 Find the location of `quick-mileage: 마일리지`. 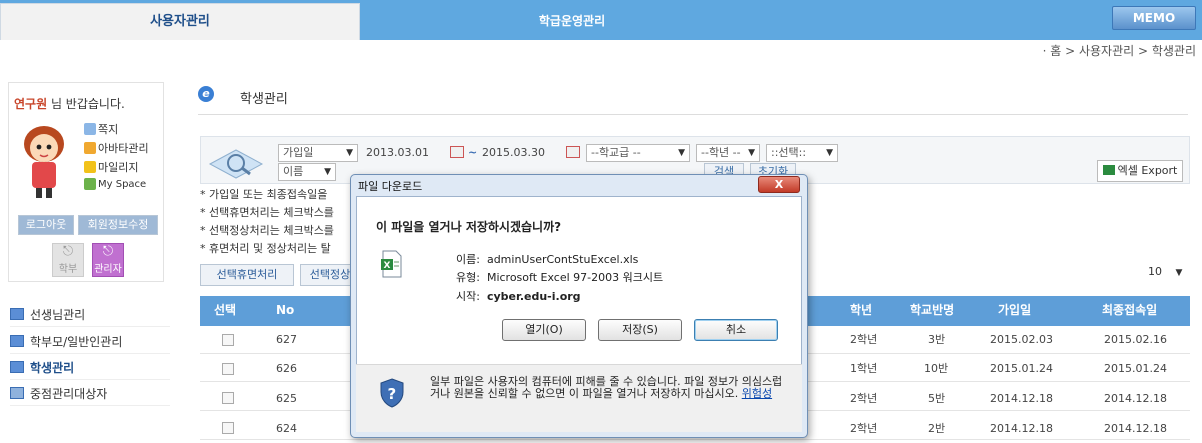

quick-mileage: 마일리지 is located at coordinates (111, 167).